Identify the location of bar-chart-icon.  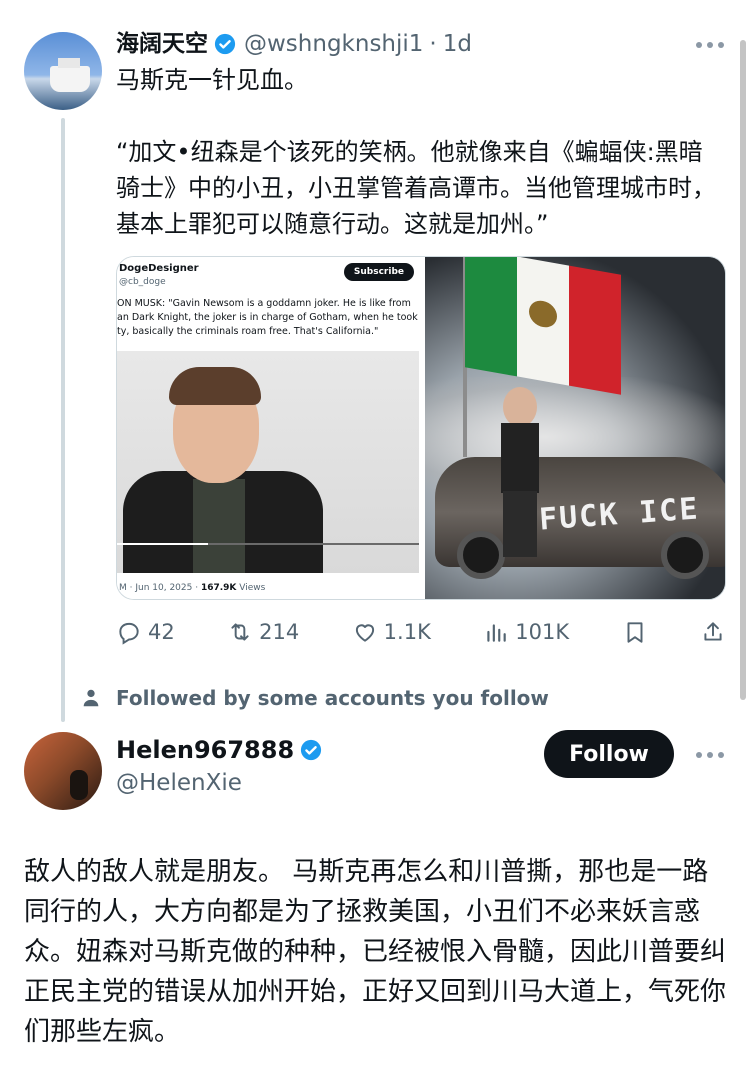
(497, 633).